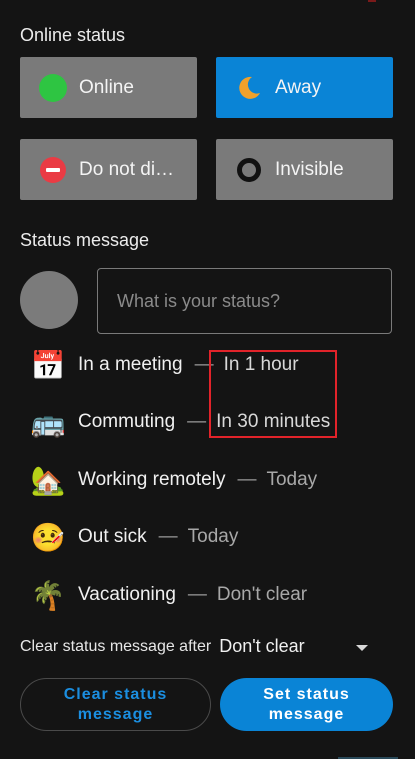 The image size is (415, 759). I want to click on status-option-away: Away, so click(304, 87).